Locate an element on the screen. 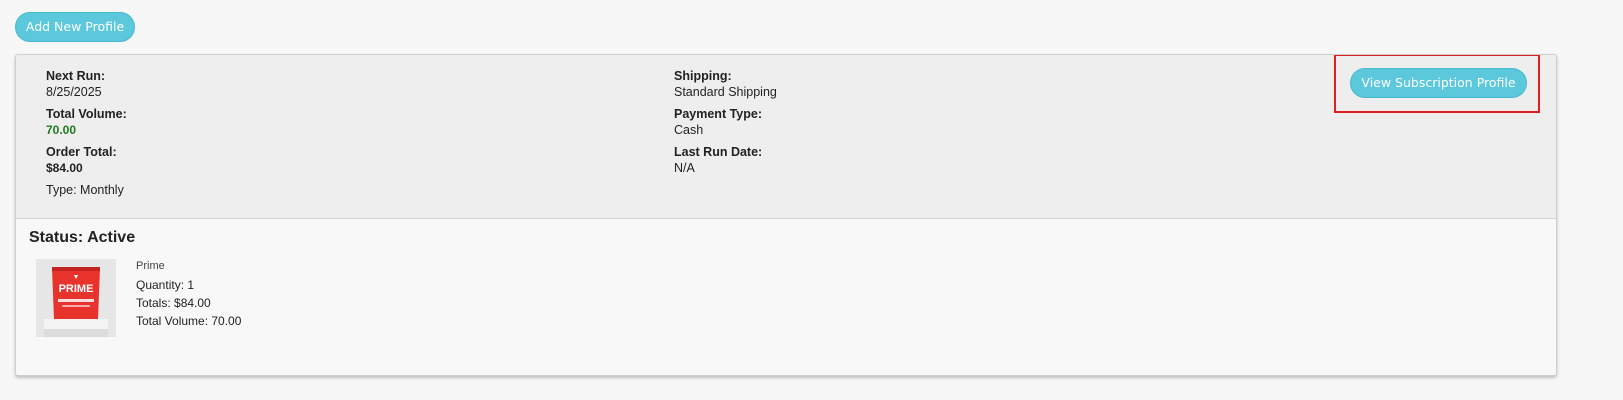  last-run-date-field: Last Run Date: N/A is located at coordinates (725, 160).